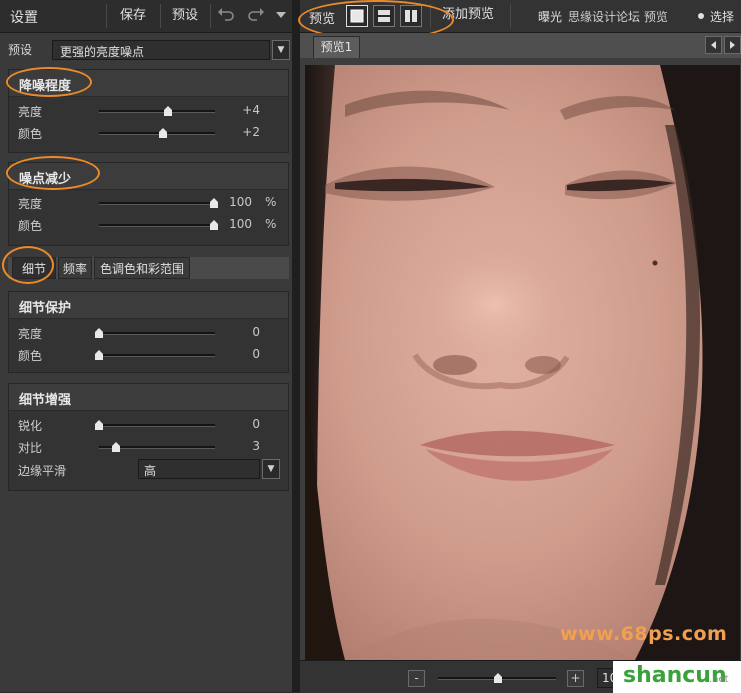  Describe the element at coordinates (713, 45) in the screenshot. I see `tab-scroll-left-icon` at that location.